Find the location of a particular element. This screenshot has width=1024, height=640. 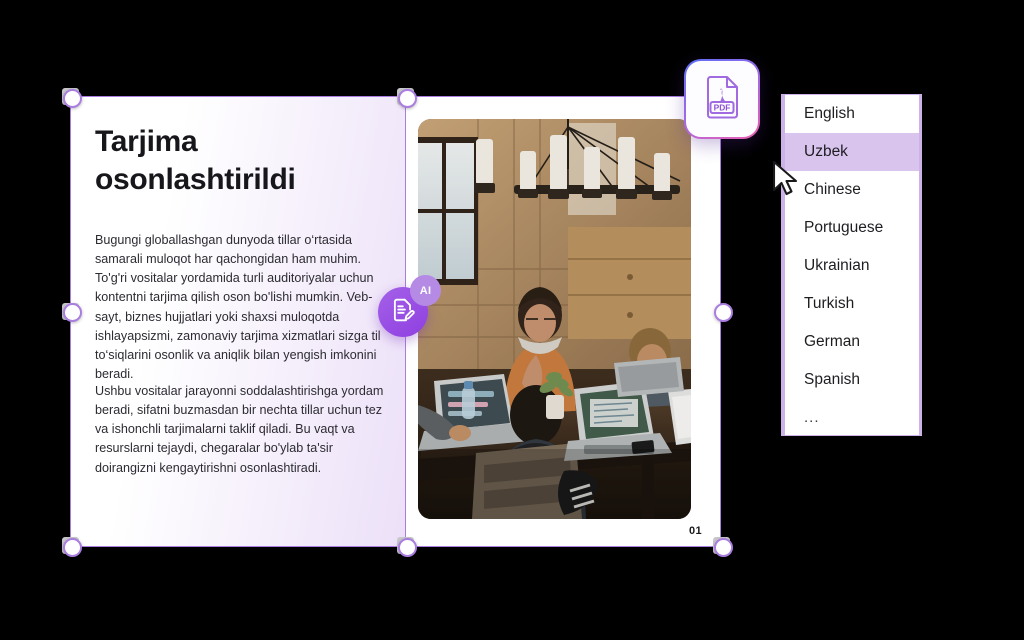

selection-handle-top-left is located at coordinates (72, 98).